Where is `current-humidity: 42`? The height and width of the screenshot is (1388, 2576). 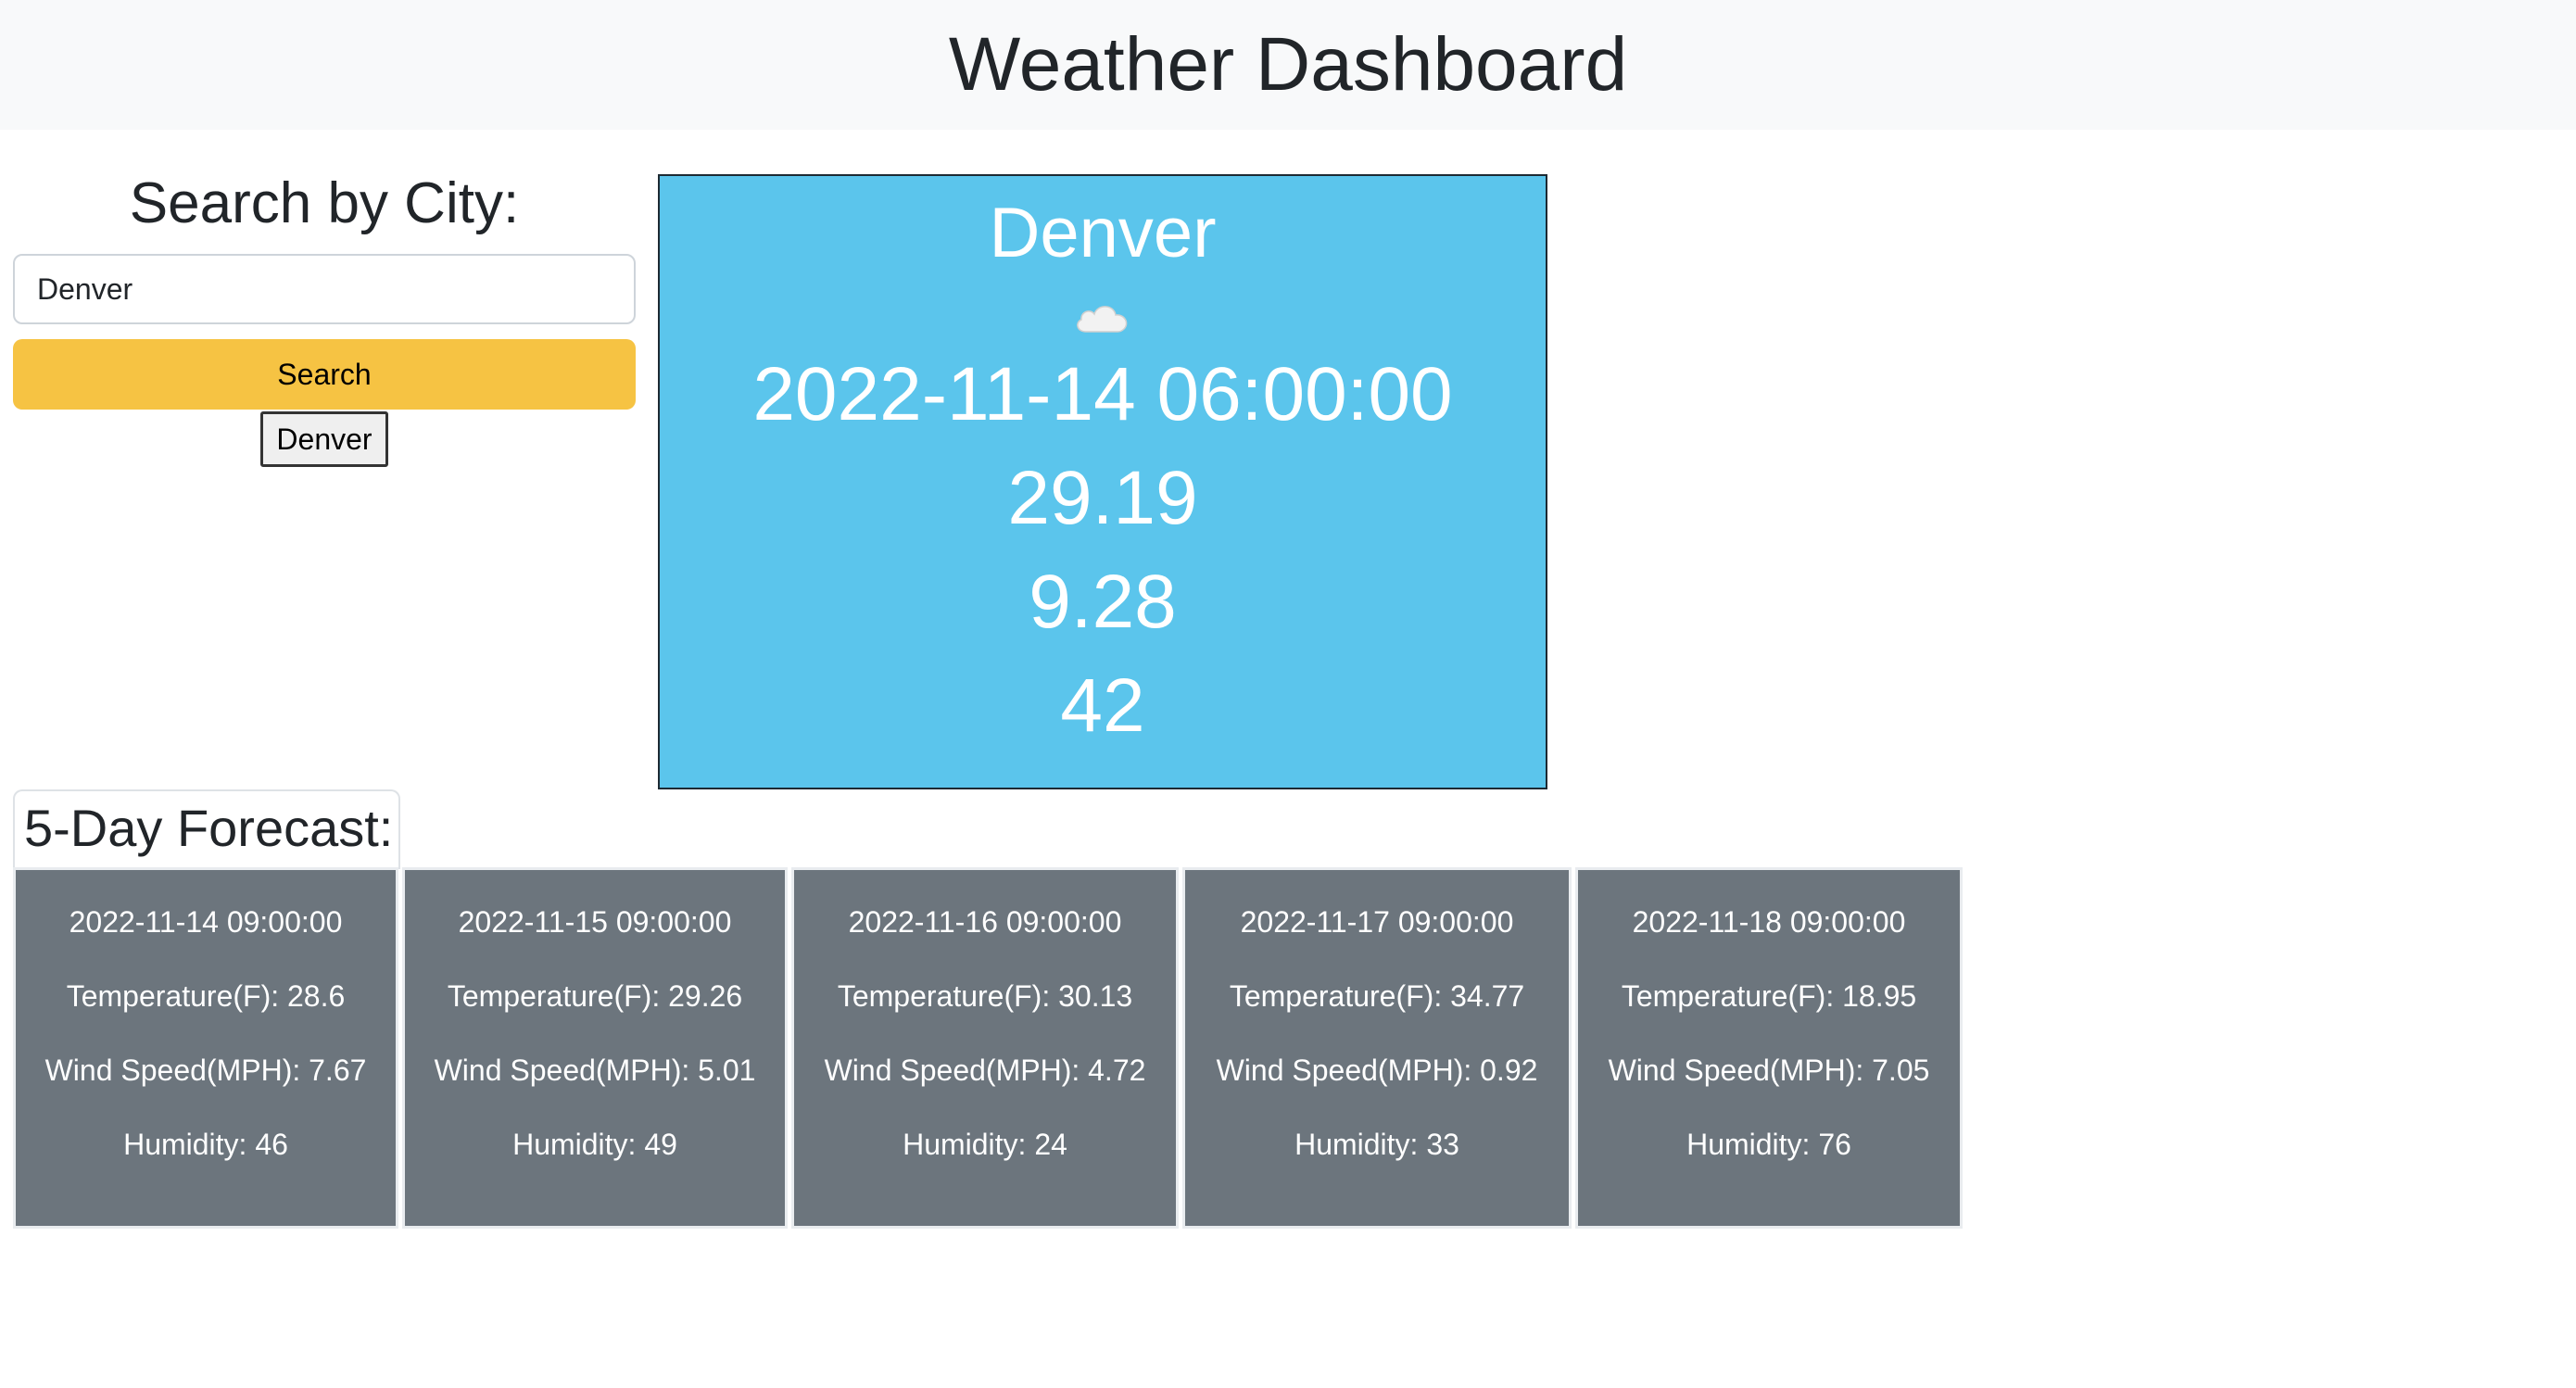
current-humidity: 42 is located at coordinates (1102, 705).